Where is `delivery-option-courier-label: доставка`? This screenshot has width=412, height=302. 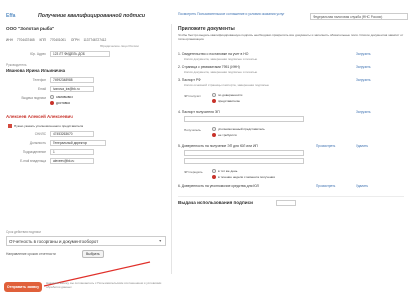 delivery-option-courier-label: доставка is located at coordinates (63, 103).